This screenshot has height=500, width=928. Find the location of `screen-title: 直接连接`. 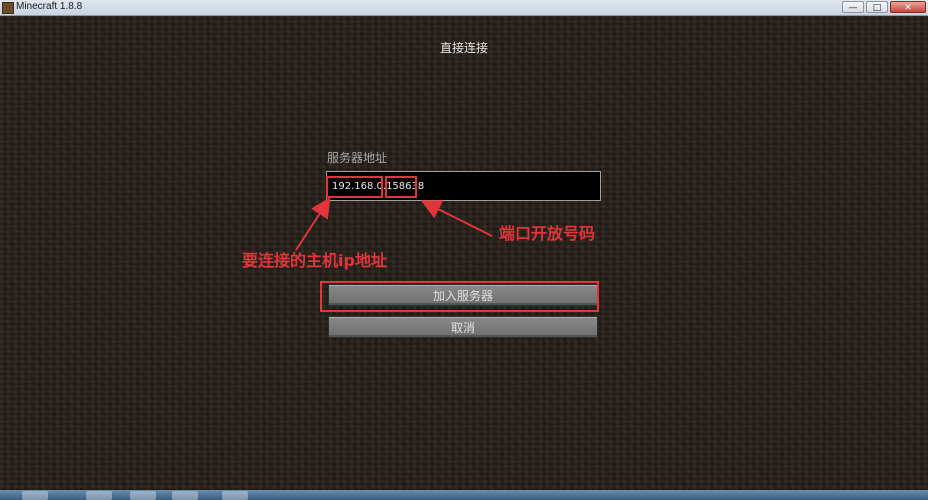

screen-title: 直接连接 is located at coordinates (463, 48).